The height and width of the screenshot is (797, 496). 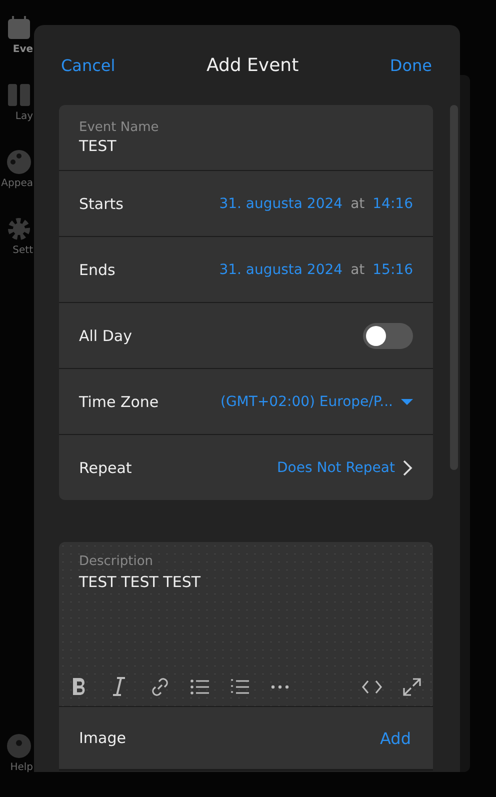 What do you see at coordinates (336, 468) in the screenshot?
I see `repeat-link: Does Not Repeat` at bounding box center [336, 468].